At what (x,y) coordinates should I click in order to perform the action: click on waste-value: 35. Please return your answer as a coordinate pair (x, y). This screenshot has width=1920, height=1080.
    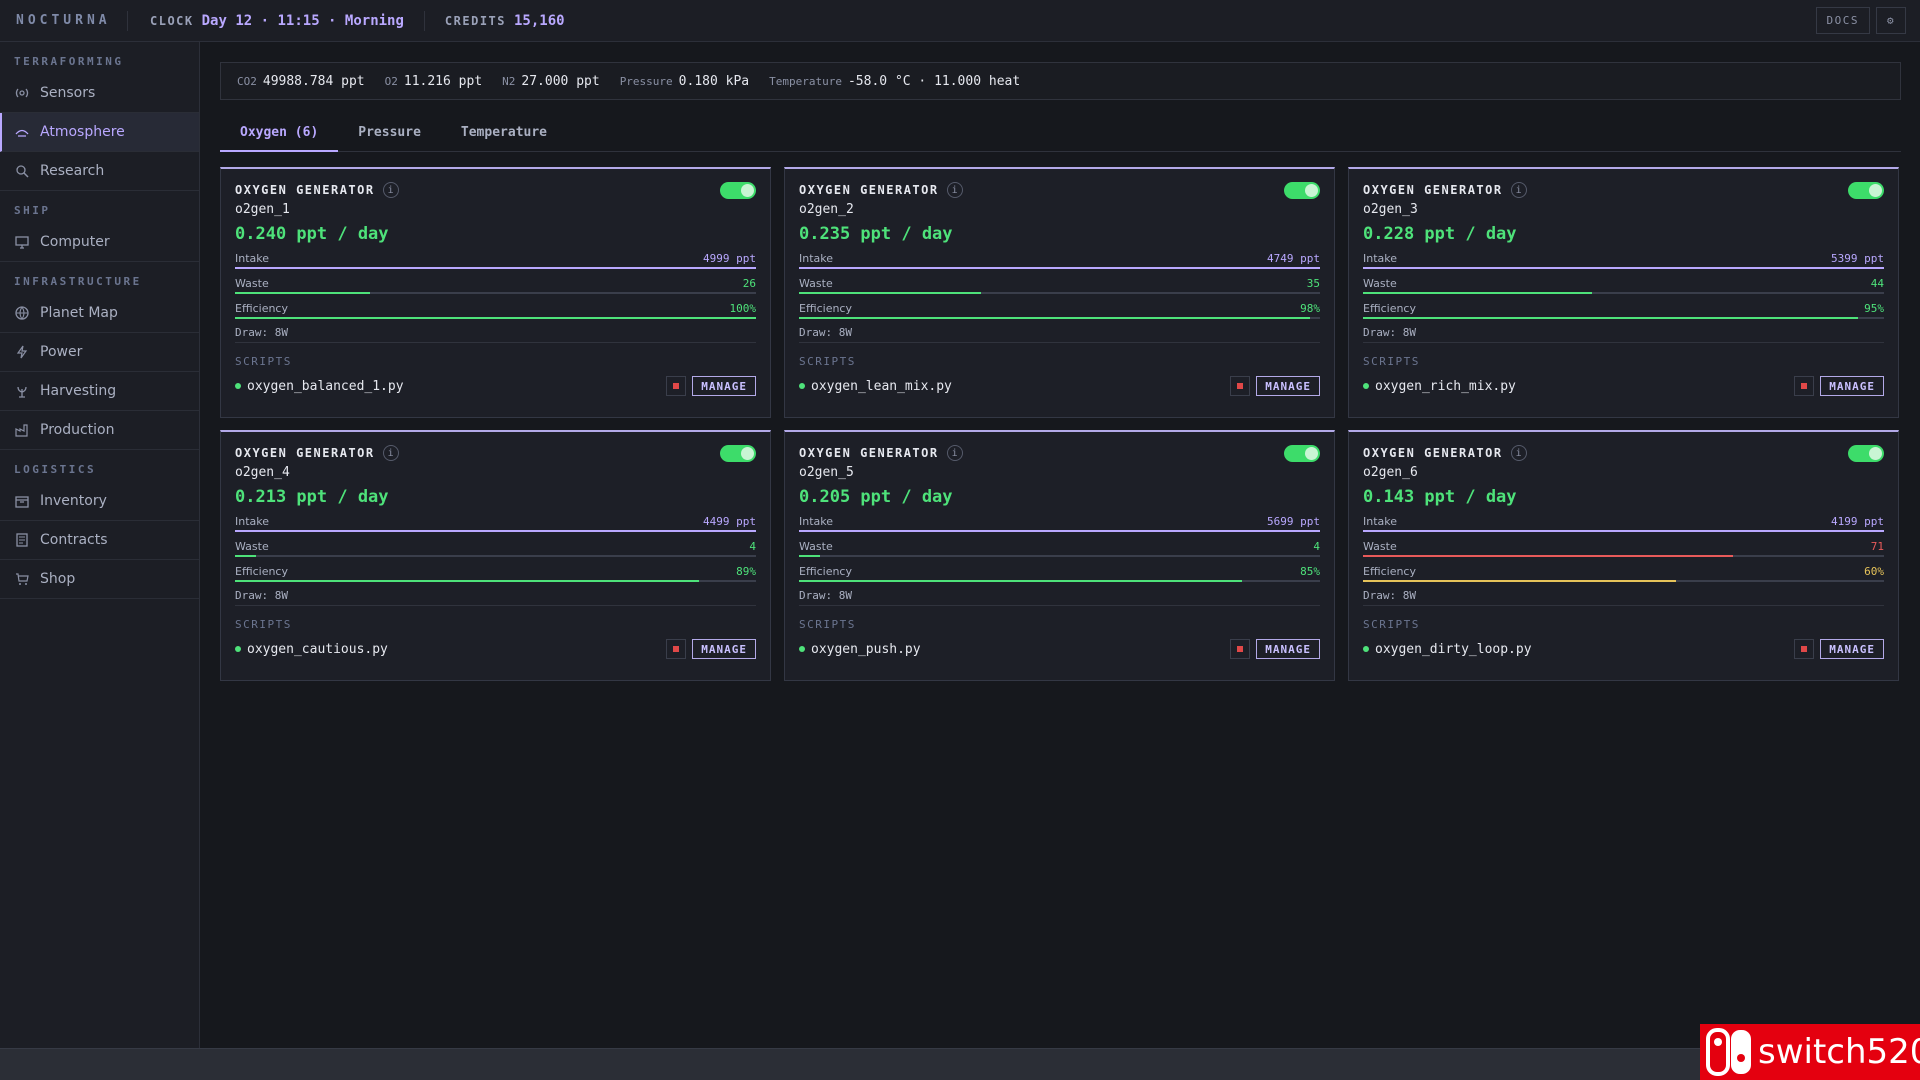
    Looking at the image, I should click on (1313, 283).